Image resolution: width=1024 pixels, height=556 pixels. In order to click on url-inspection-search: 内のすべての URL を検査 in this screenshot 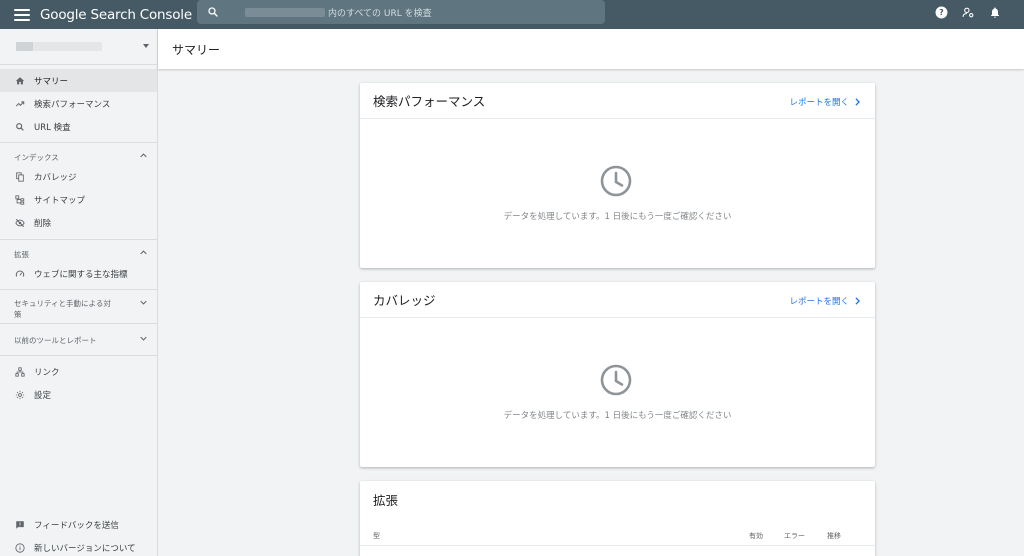, I will do `click(401, 12)`.